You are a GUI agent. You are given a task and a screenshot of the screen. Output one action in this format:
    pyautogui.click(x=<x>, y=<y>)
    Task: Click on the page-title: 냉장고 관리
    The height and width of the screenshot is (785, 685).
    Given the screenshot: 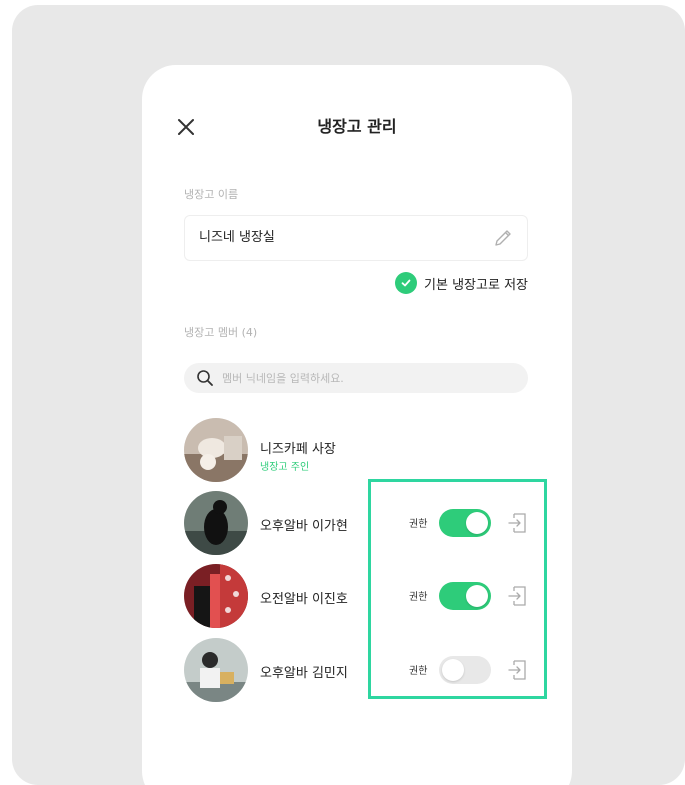 What is the action you would take?
    pyautogui.click(x=357, y=126)
    